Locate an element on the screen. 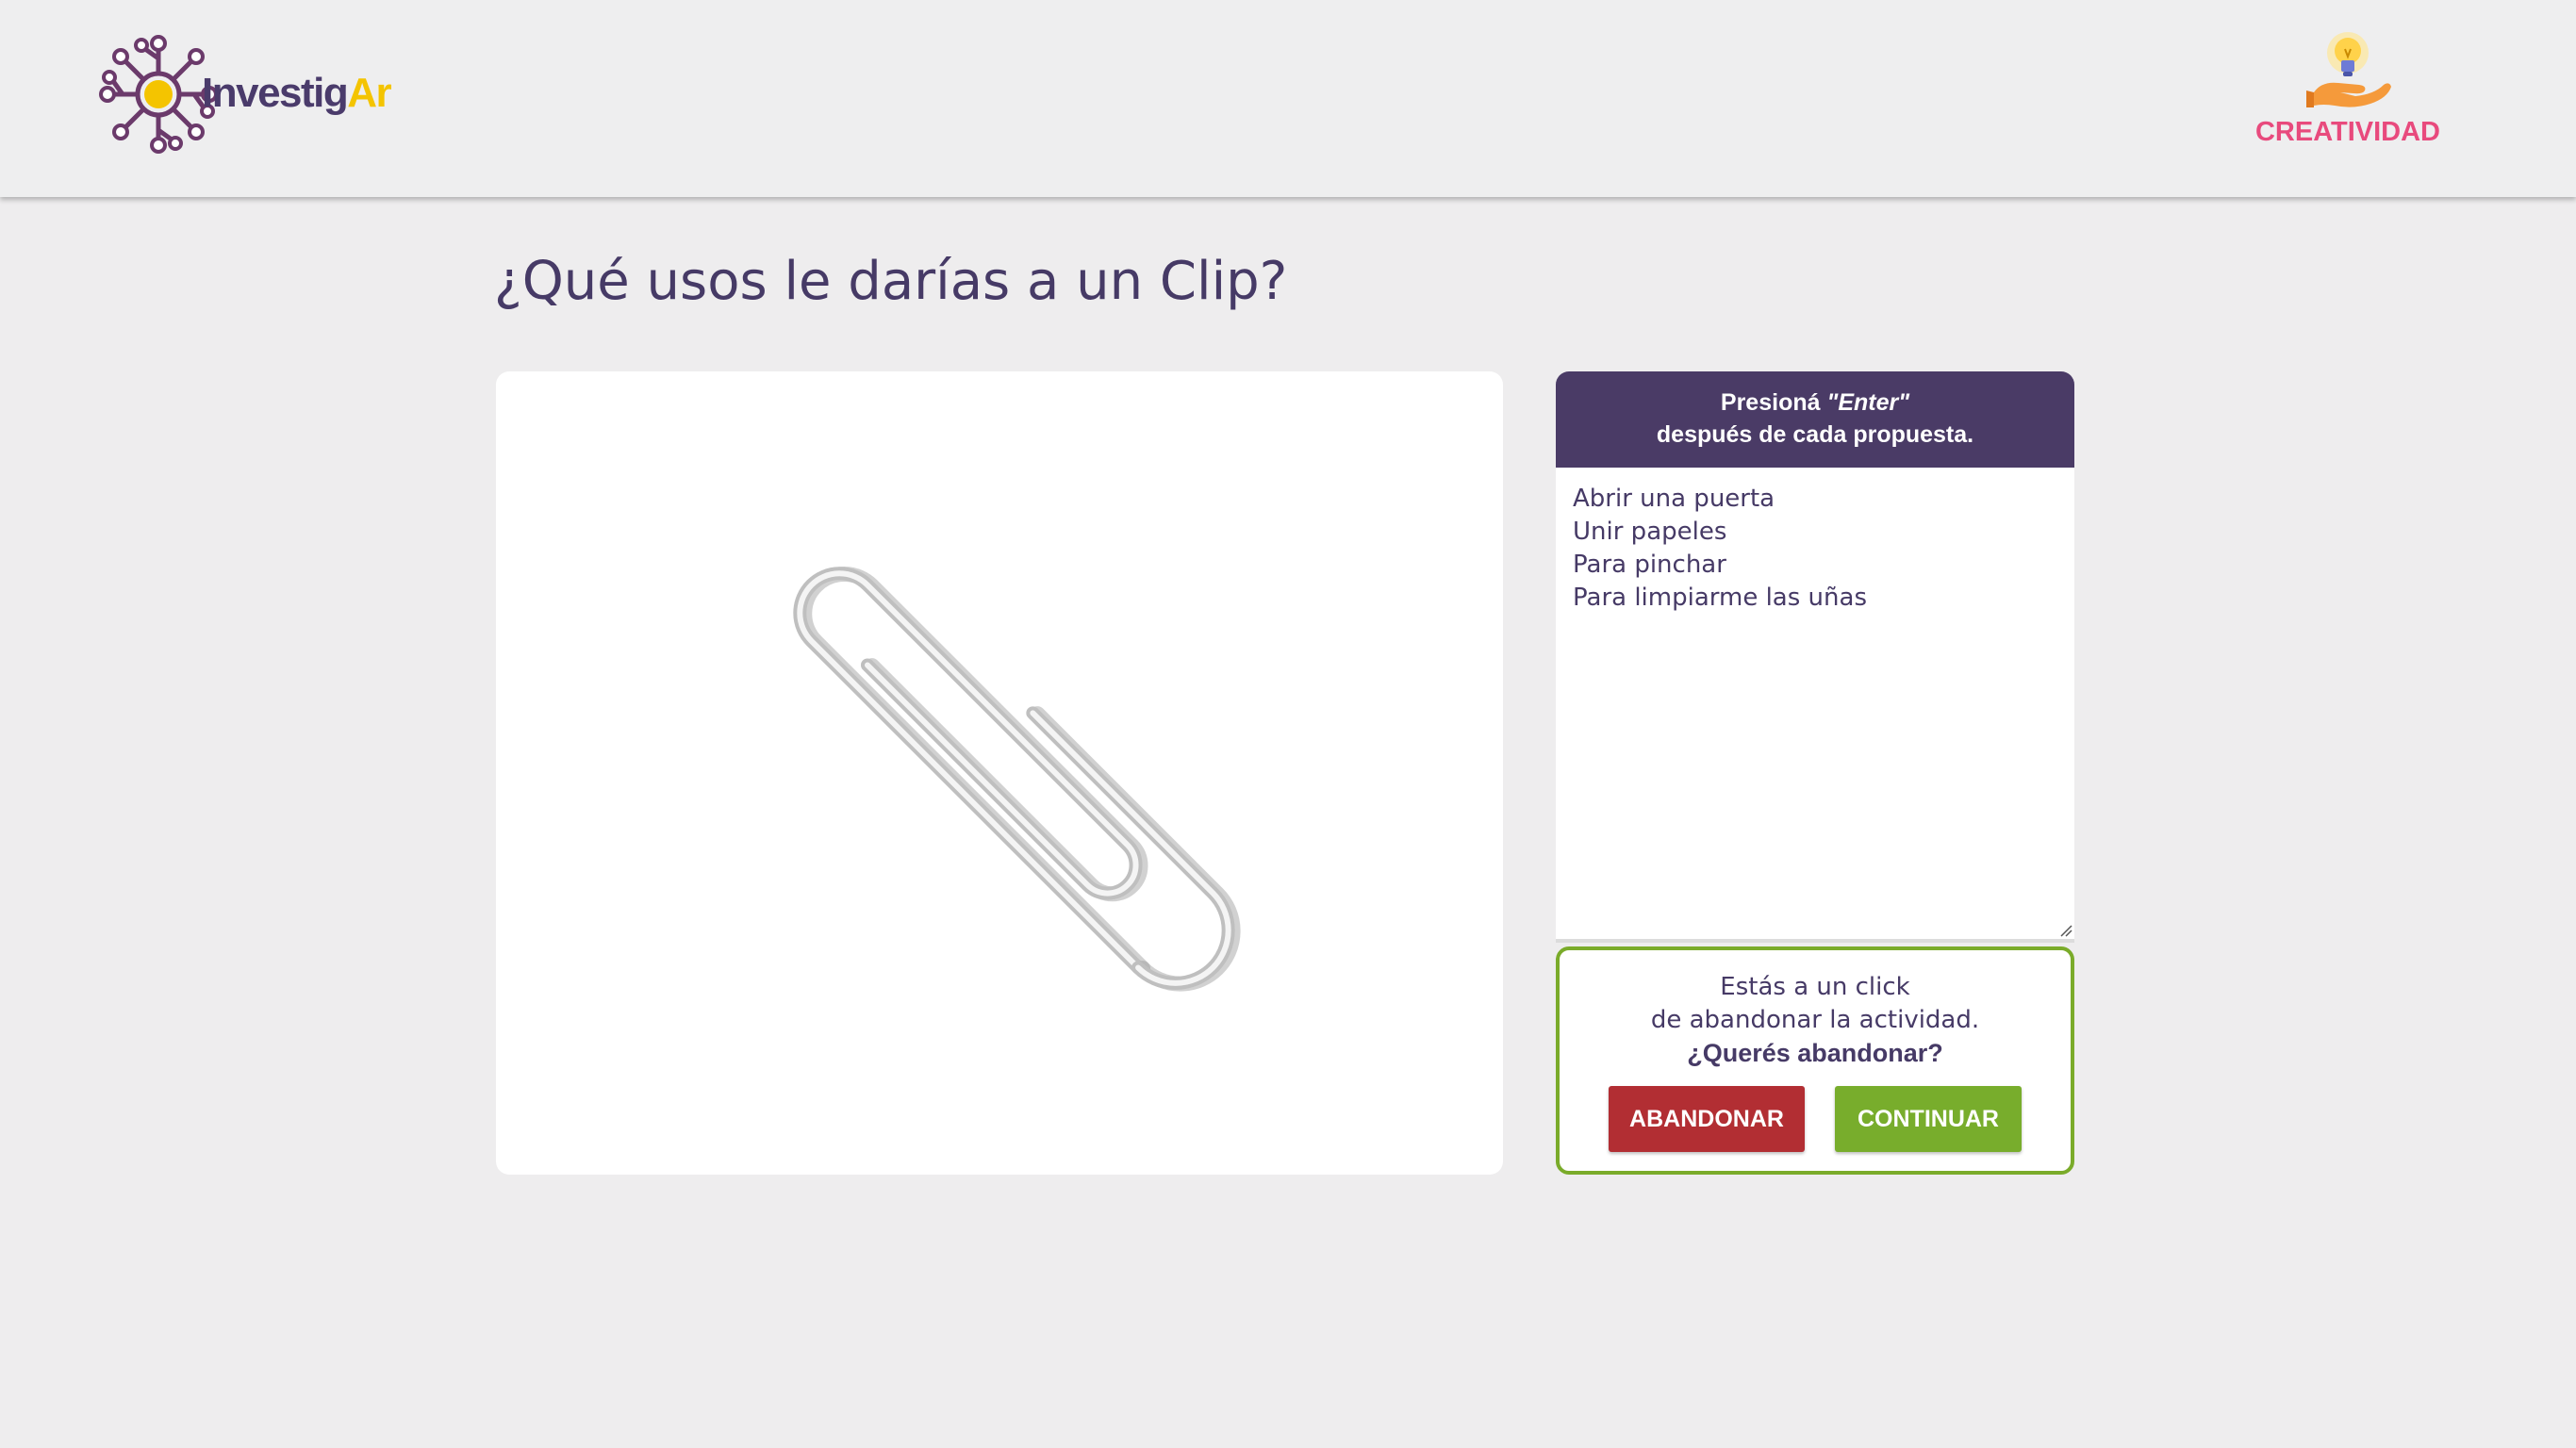  instruction-line-2: después de cada propuesta. is located at coordinates (1815, 434).